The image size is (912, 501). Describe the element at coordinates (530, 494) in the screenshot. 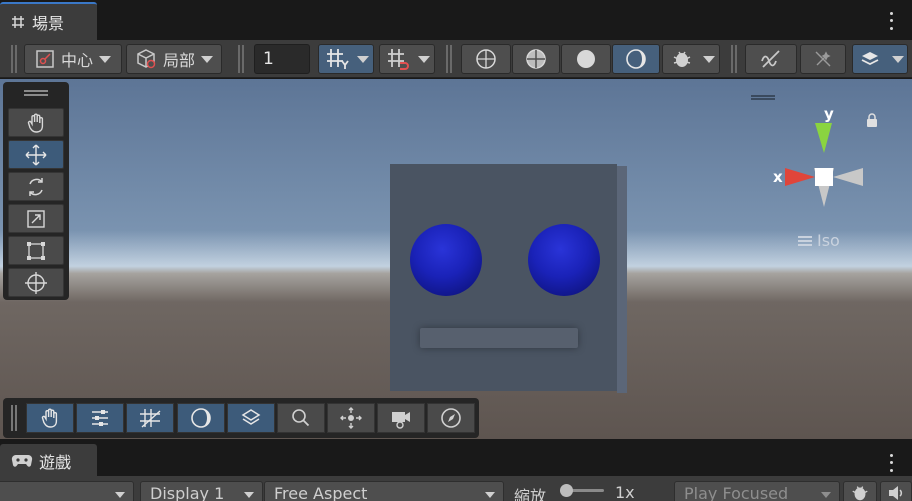

I see `scale-label: 縮放` at that location.